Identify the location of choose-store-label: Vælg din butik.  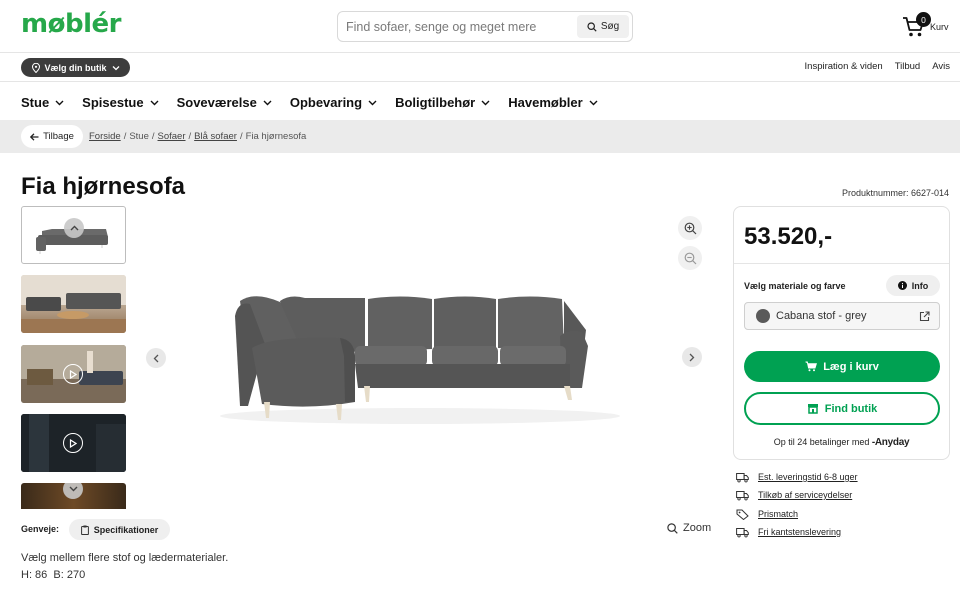
(75, 67).